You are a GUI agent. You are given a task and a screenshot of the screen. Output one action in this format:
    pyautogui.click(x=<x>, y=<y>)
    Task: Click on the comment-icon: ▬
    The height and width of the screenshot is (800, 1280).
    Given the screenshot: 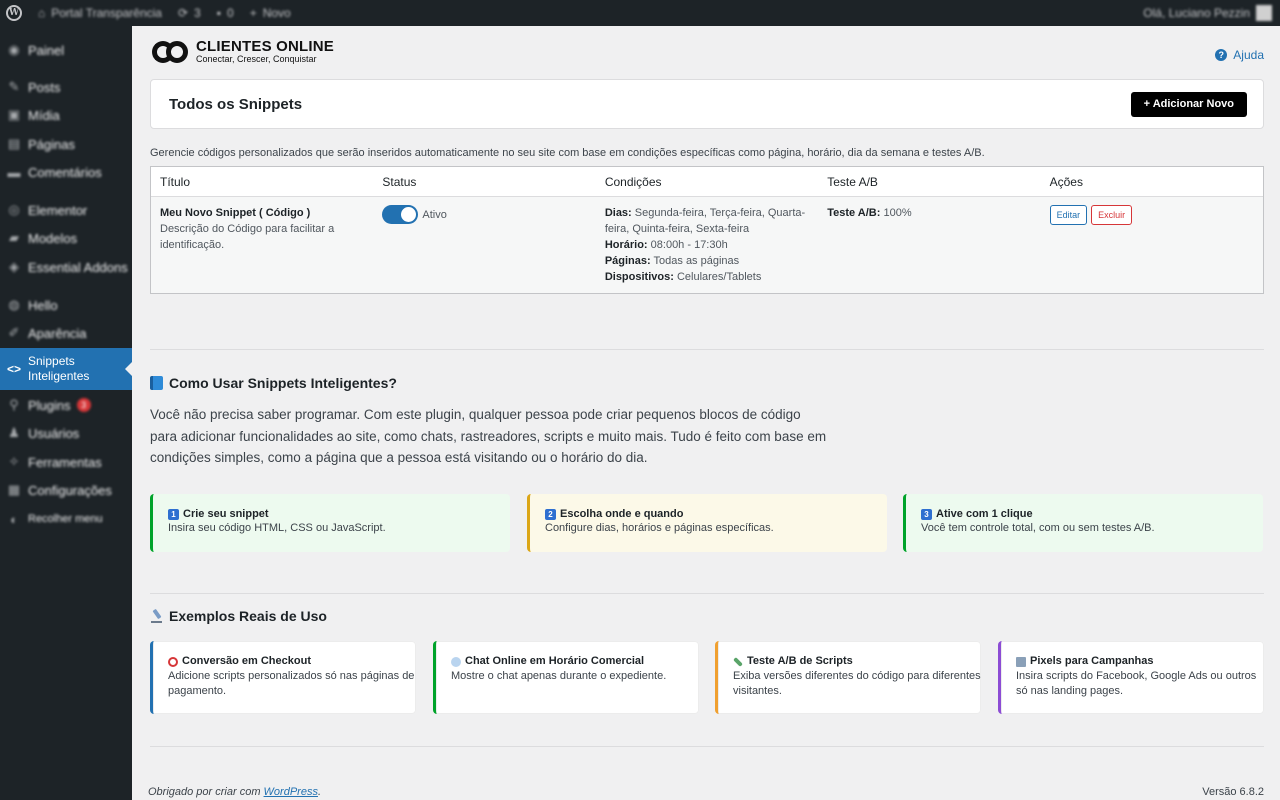 What is the action you would take?
    pyautogui.click(x=14, y=172)
    